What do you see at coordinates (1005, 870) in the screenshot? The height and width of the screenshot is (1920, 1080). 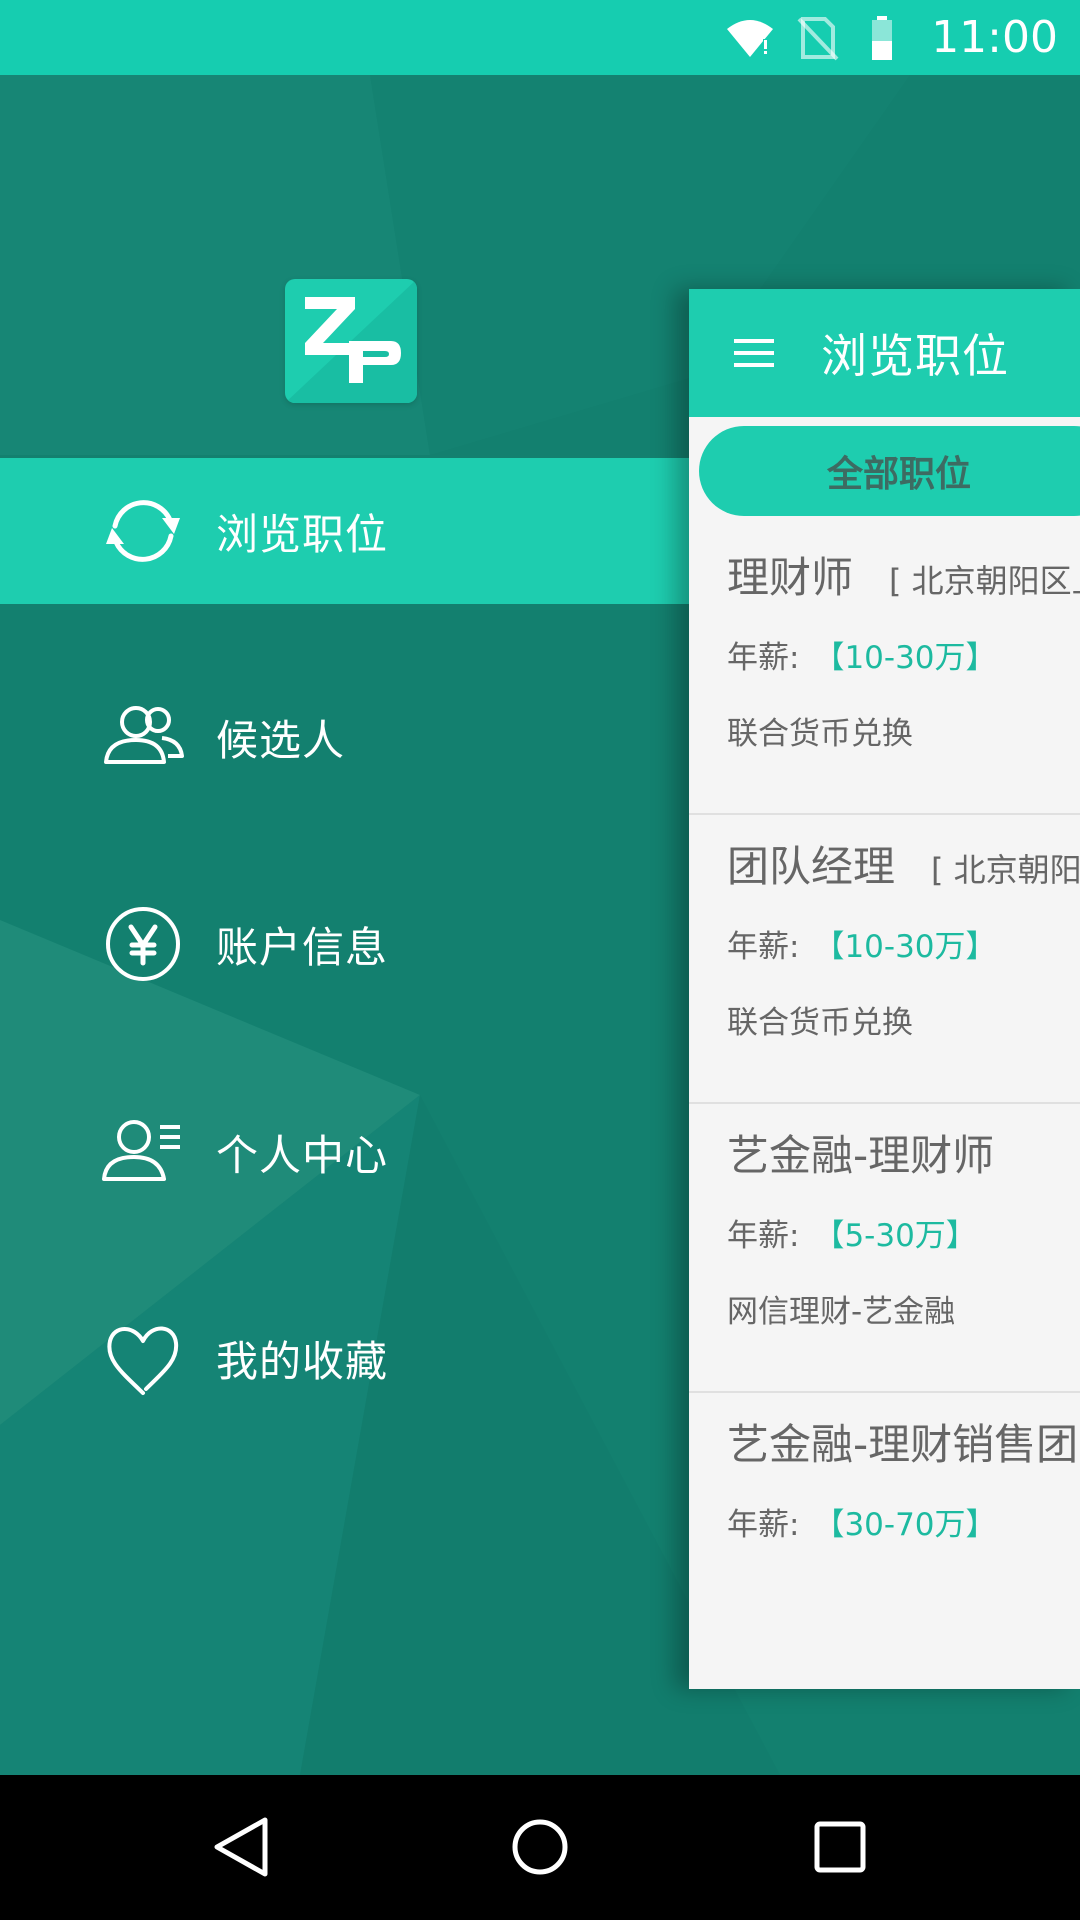 I see `job-location: [ 北京朝阳区` at bounding box center [1005, 870].